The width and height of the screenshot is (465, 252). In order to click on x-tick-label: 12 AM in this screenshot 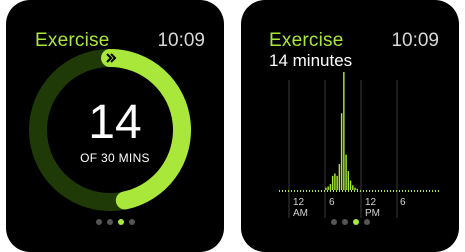, I will do `click(300, 208)`.